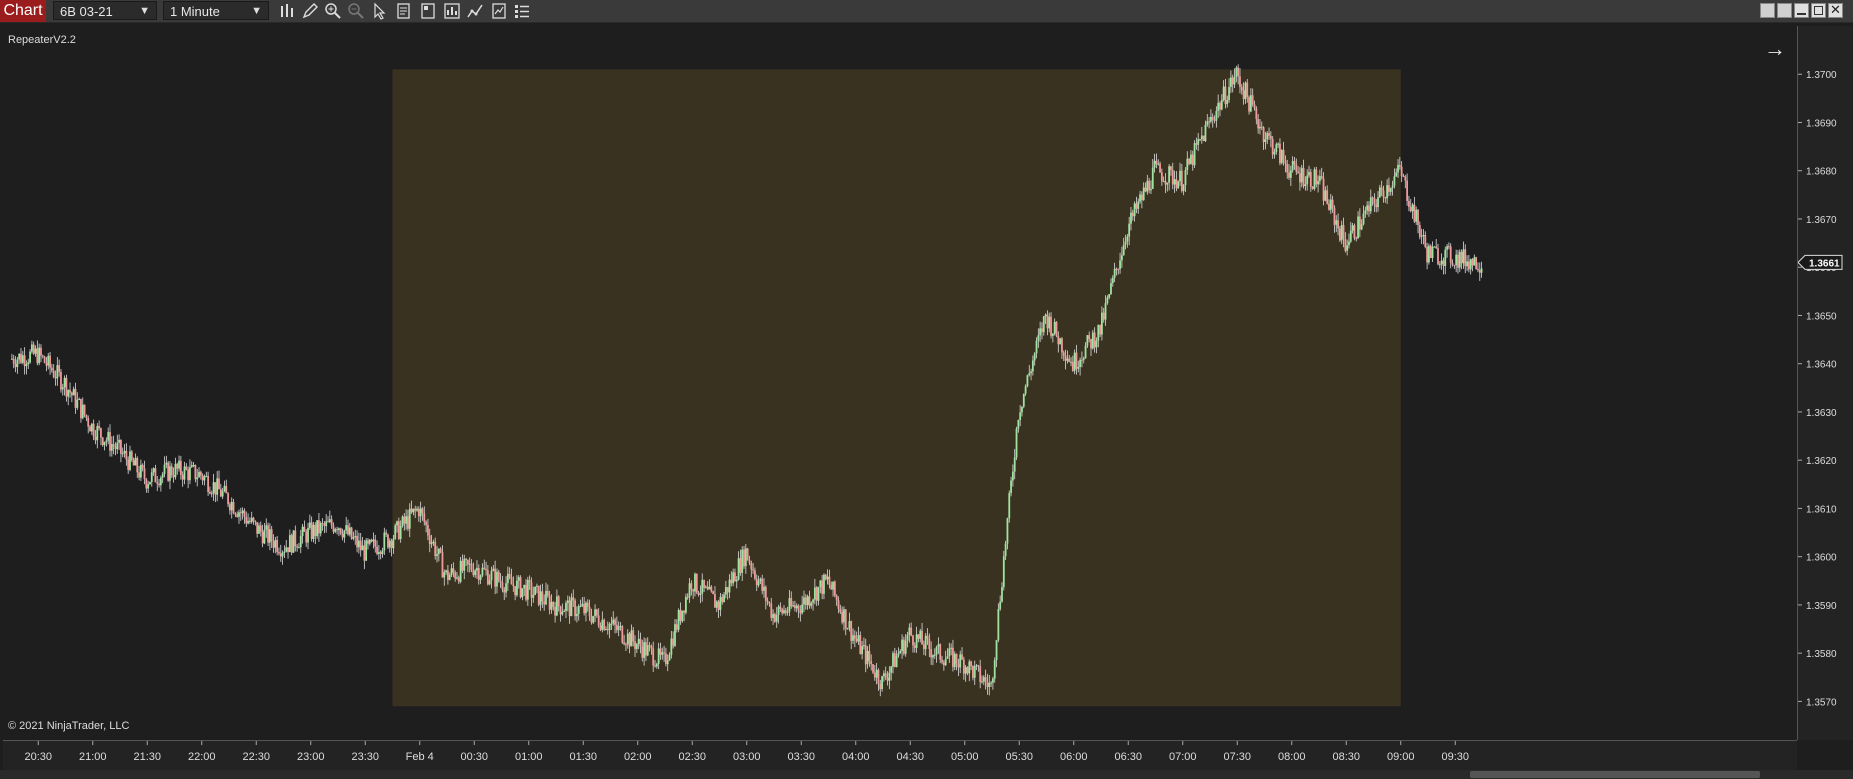  What do you see at coordinates (747, 757) in the screenshot?
I see `time-tick-label: 03:00` at bounding box center [747, 757].